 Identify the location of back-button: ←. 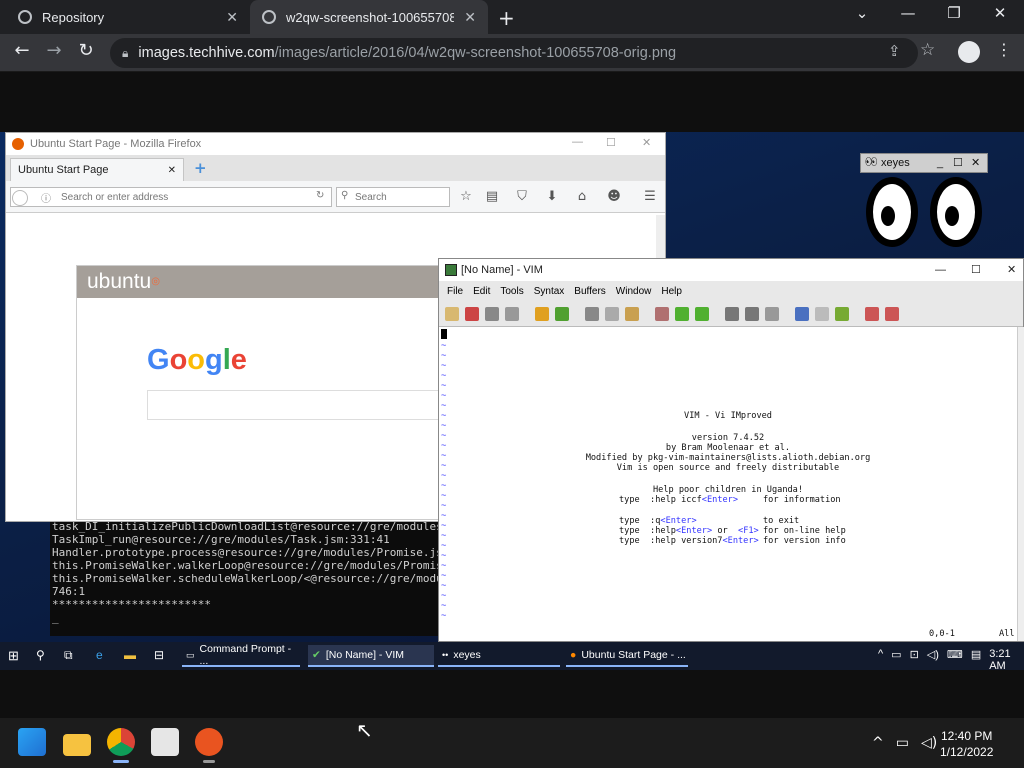
(22, 50).